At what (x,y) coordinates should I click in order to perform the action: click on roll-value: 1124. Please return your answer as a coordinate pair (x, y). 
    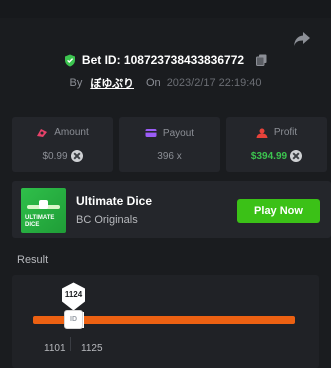
    Looking at the image, I should click on (73, 294).